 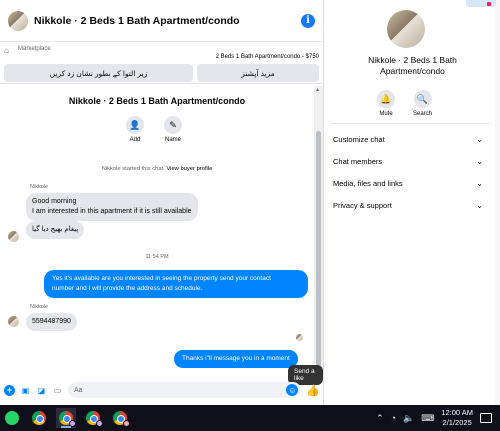 I want to click on search-icon: 🔍, so click(x=422, y=99).